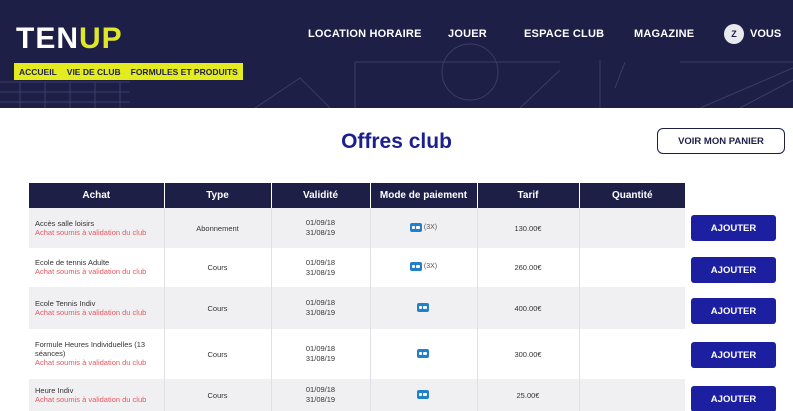  Describe the element at coordinates (365, 34) in the screenshot. I see `nav-location-horaire: LOCATION HORAIRE` at that location.